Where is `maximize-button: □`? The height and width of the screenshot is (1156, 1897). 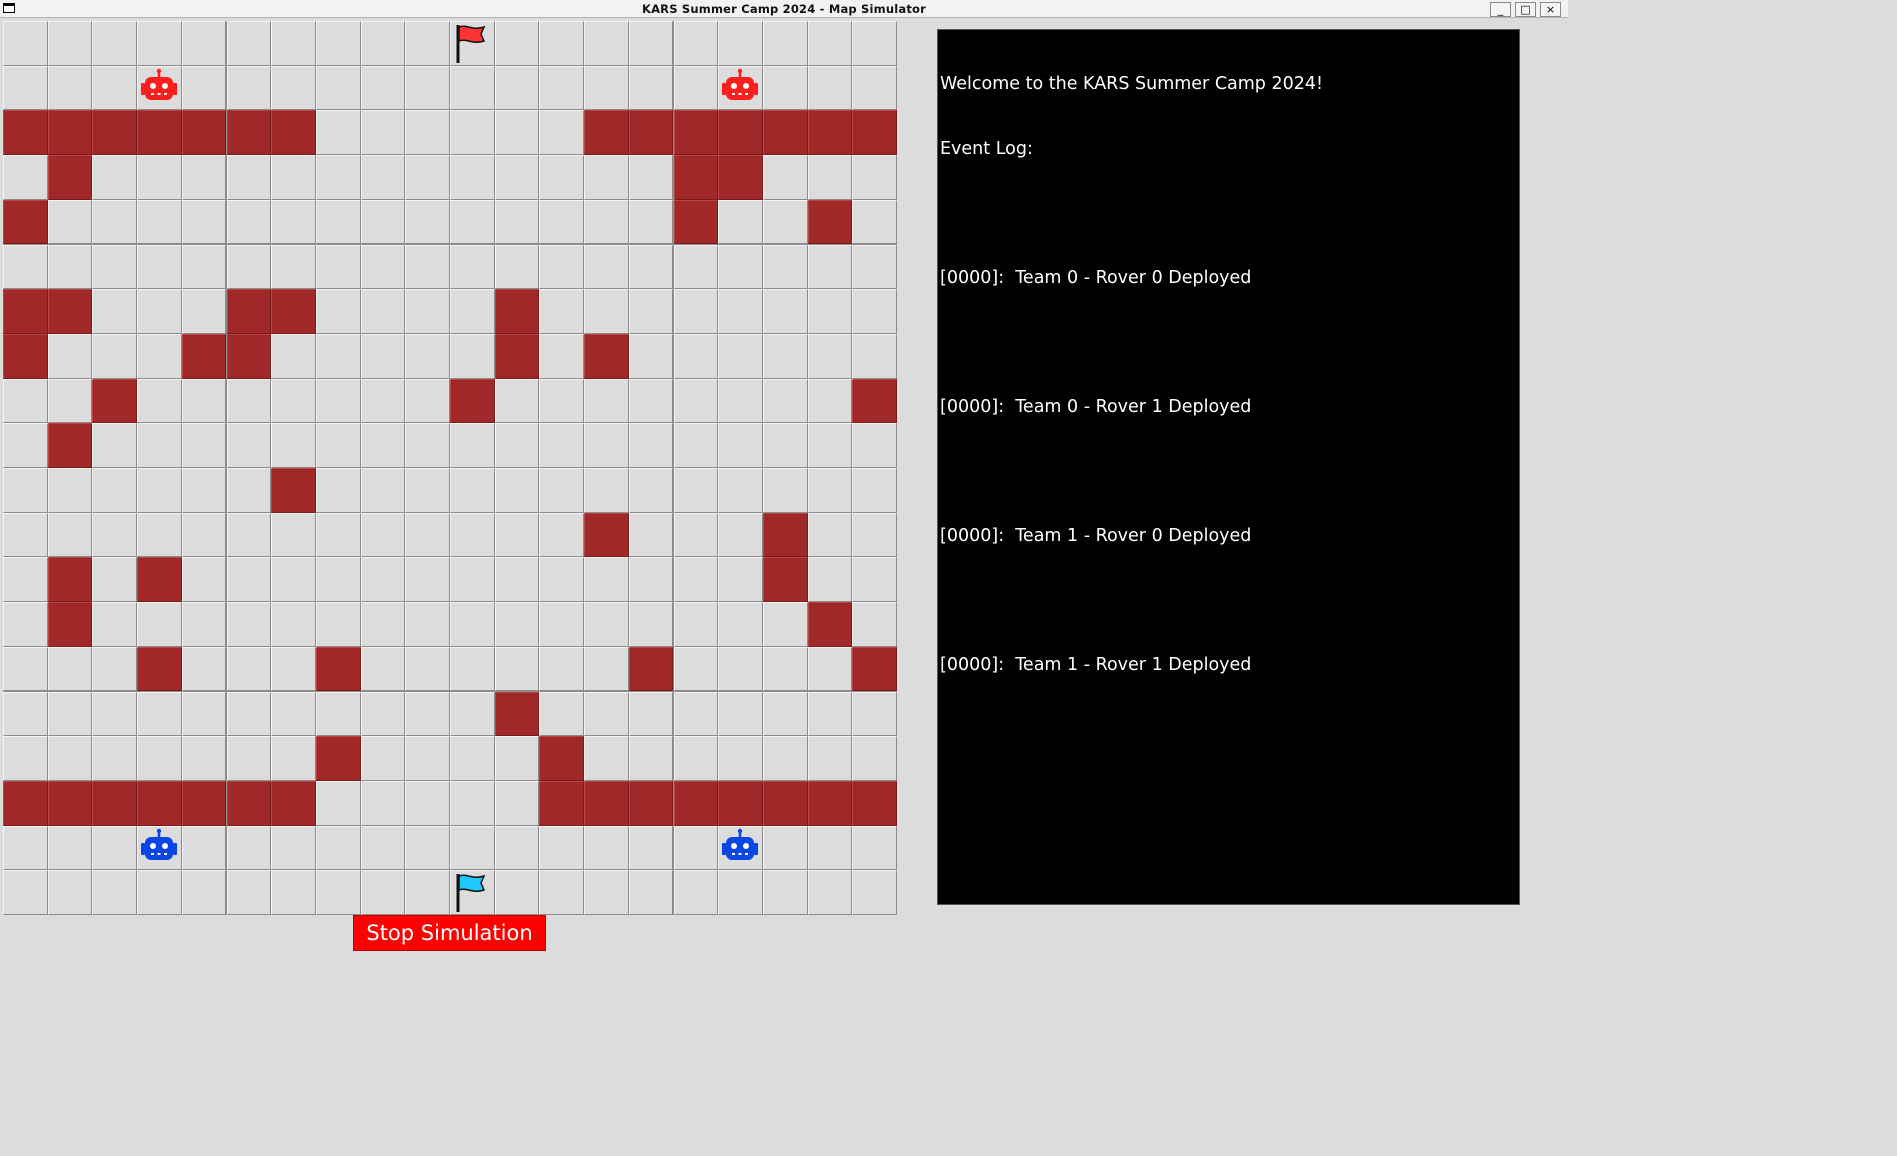 maximize-button: □ is located at coordinates (1525, 9).